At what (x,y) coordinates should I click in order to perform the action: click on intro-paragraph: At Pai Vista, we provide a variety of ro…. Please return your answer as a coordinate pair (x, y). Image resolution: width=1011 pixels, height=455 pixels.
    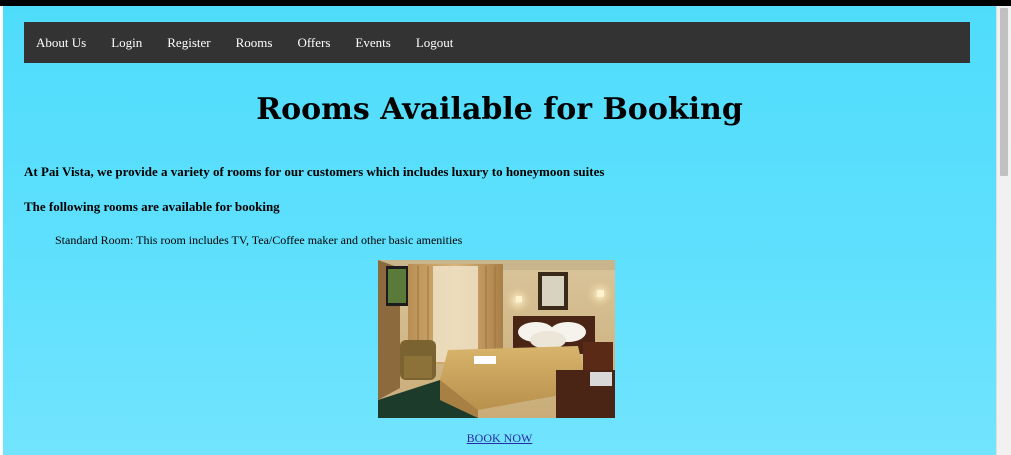
    Looking at the image, I should click on (314, 171).